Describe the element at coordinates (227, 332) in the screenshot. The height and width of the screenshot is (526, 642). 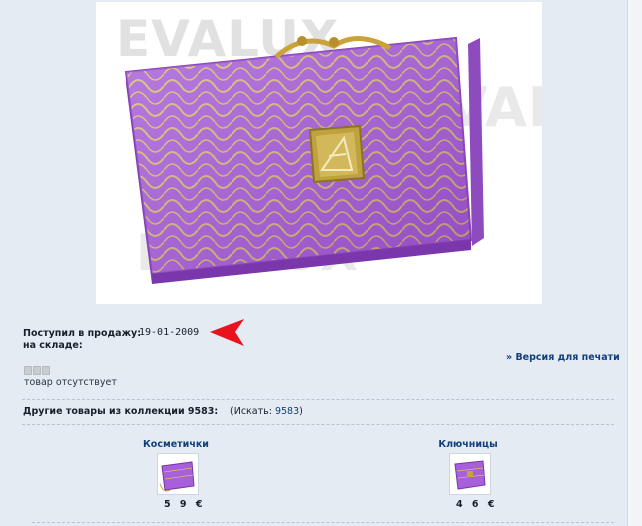
I see `red-arrow-icon` at that location.